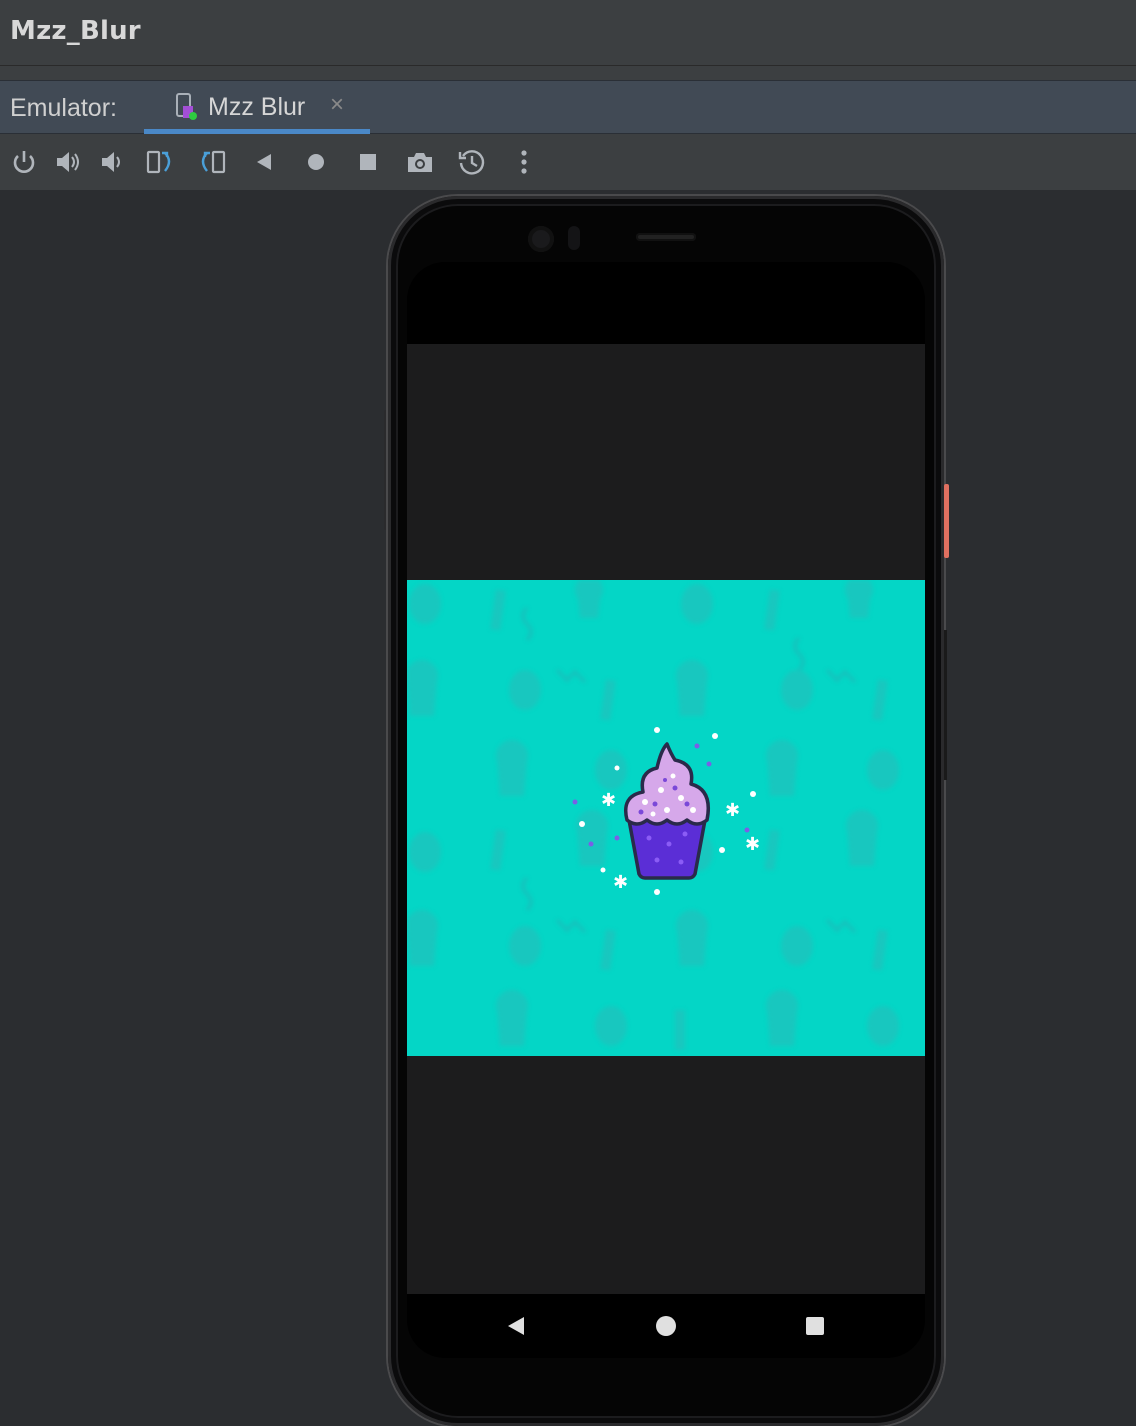 The image size is (1136, 1426). What do you see at coordinates (568, 73) in the screenshot?
I see `titlebar-gap` at bounding box center [568, 73].